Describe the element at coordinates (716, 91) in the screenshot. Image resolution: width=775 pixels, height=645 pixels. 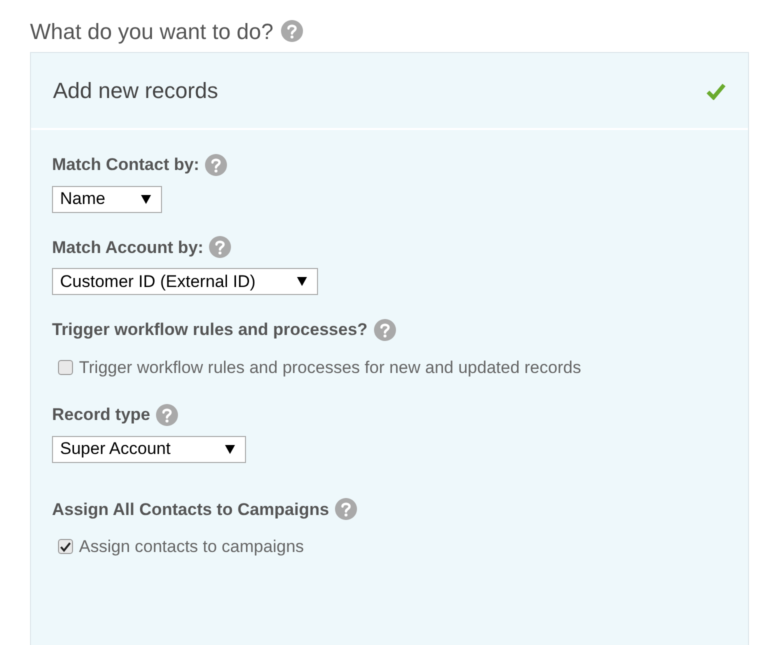
I see `checkmark-icon` at that location.